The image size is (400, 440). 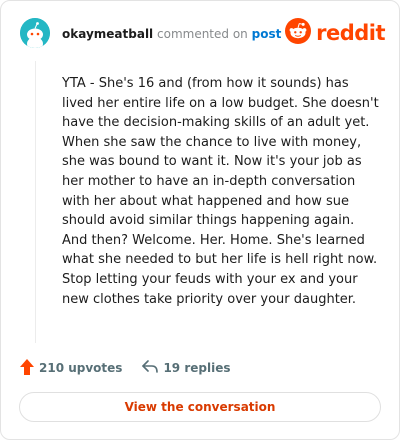 I want to click on author-username: okaymeatball, so click(x=107, y=34).